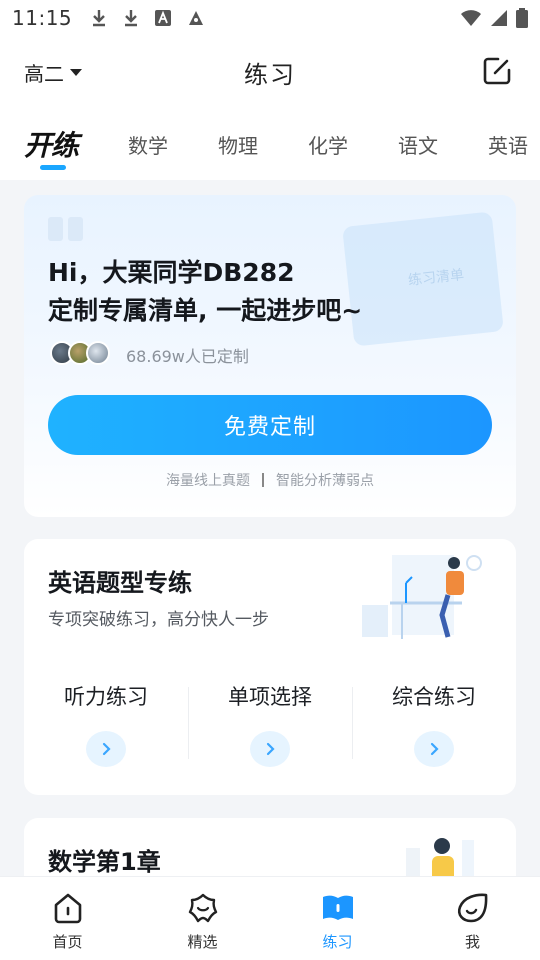 The image size is (540, 960). I want to click on free-customize-button: 免费定制, so click(270, 425).